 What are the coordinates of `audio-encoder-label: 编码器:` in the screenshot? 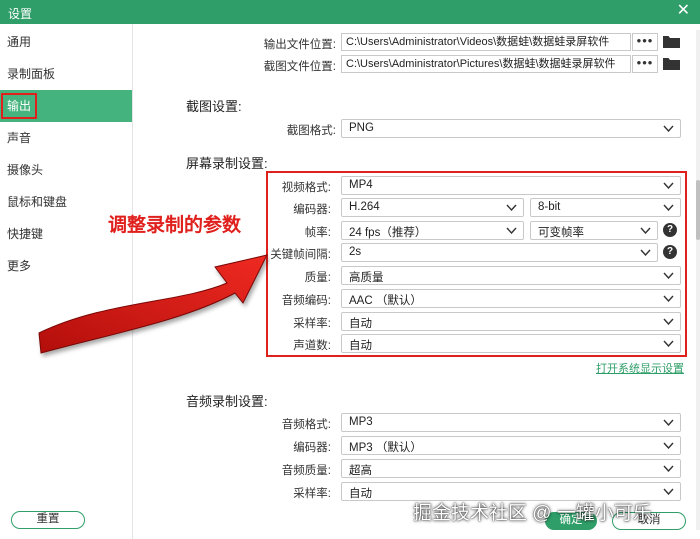 It's located at (312, 448).